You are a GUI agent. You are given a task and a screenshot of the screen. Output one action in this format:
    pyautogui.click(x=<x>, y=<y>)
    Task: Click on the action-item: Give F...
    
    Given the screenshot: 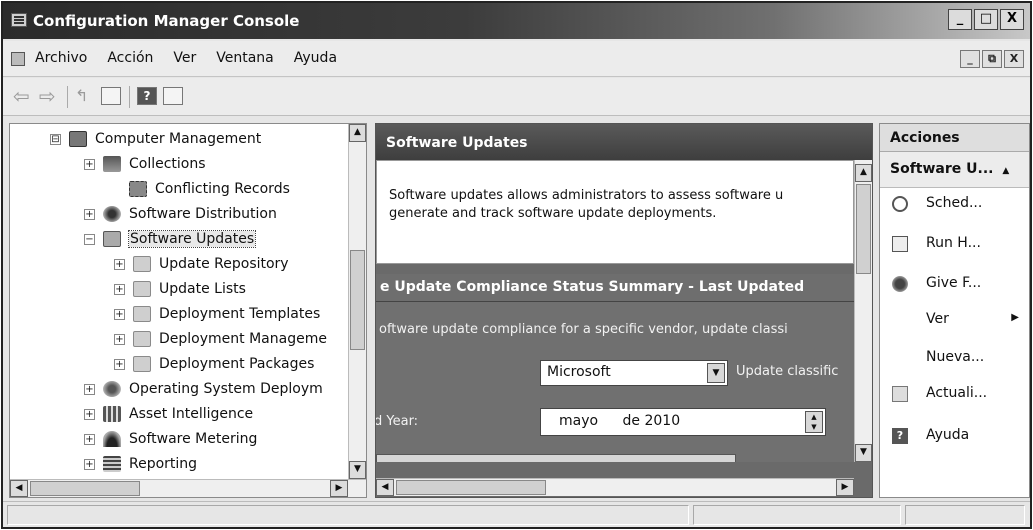 What is the action you would take?
    pyautogui.click(x=954, y=285)
    